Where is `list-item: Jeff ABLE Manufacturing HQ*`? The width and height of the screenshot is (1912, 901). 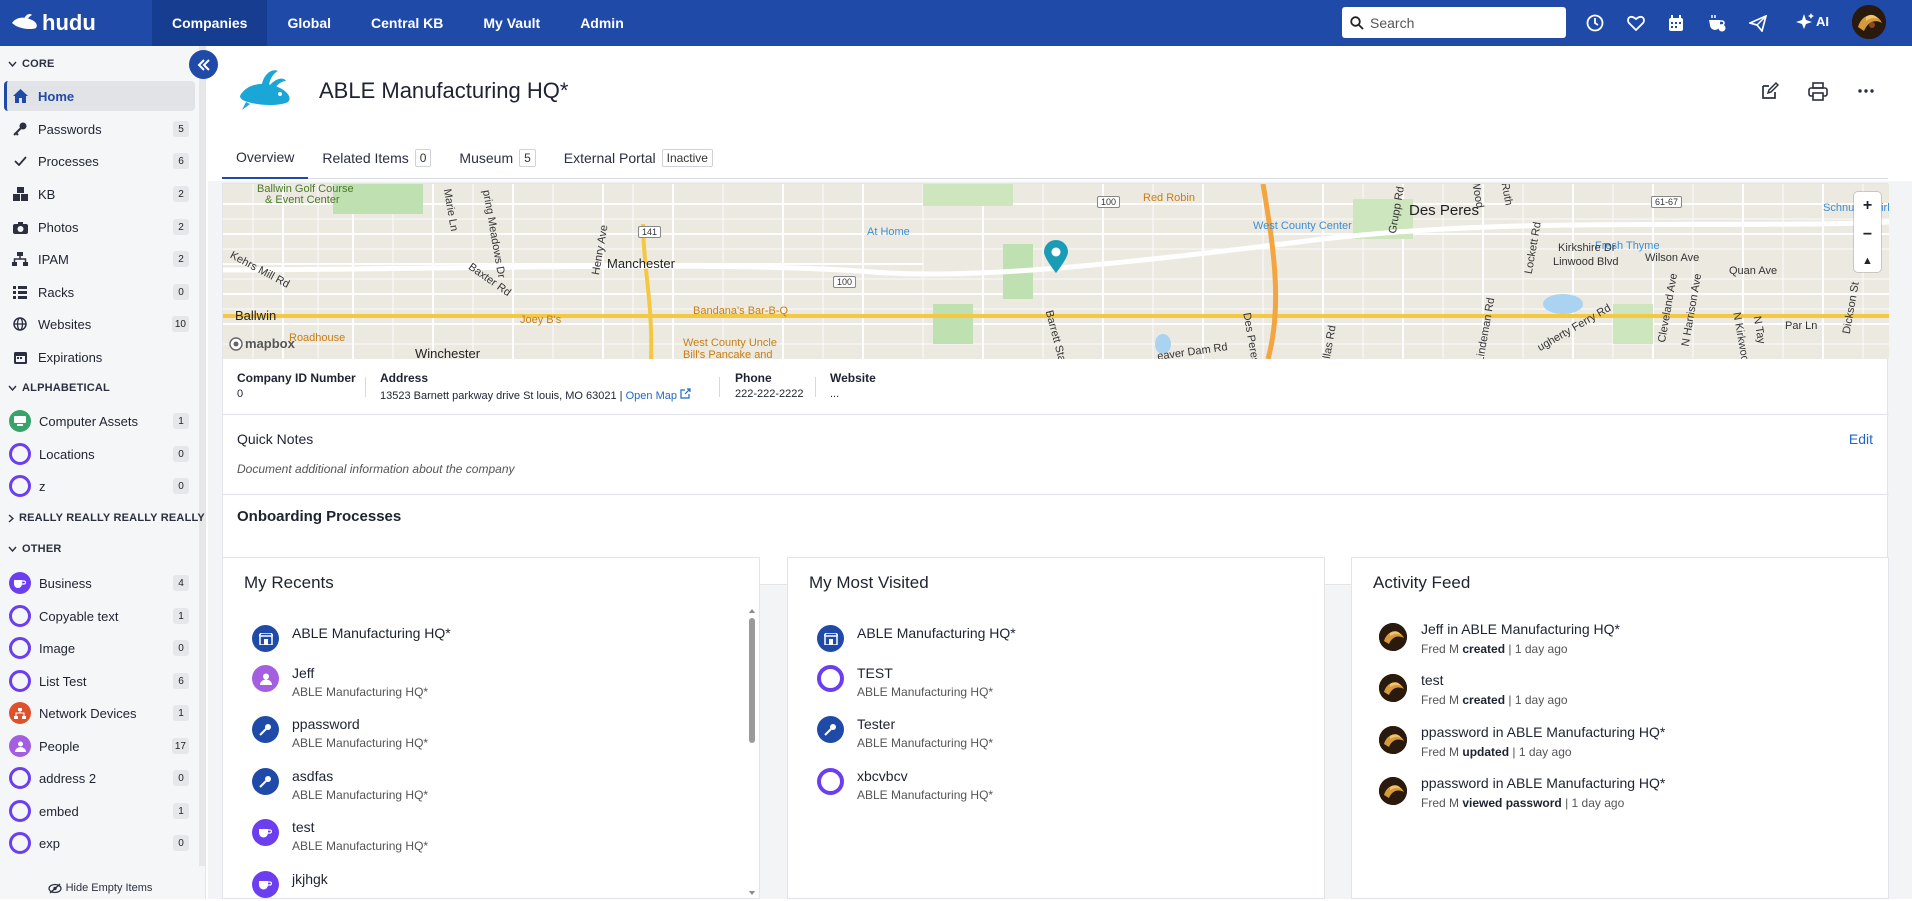
list-item: Jeff ABLE Manufacturing HQ* is located at coordinates (340, 682).